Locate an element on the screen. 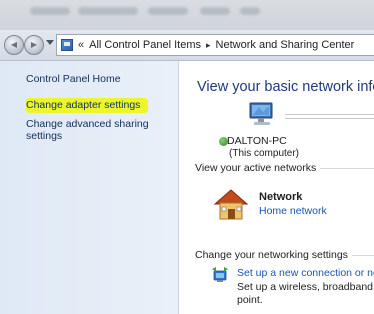 The height and width of the screenshot is (314, 374). breadcrumb-overflow: « is located at coordinates (81, 45).